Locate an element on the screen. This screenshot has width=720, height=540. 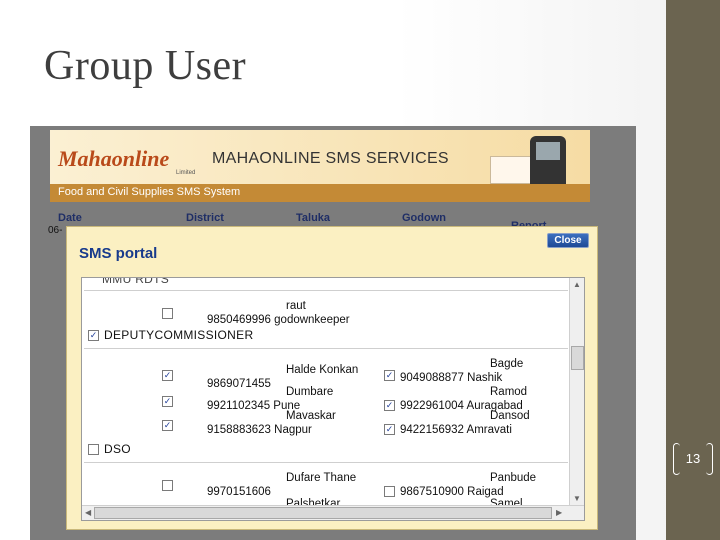
service-title: MAHAONLINE SMS SERVICES is located at coordinates (330, 158).